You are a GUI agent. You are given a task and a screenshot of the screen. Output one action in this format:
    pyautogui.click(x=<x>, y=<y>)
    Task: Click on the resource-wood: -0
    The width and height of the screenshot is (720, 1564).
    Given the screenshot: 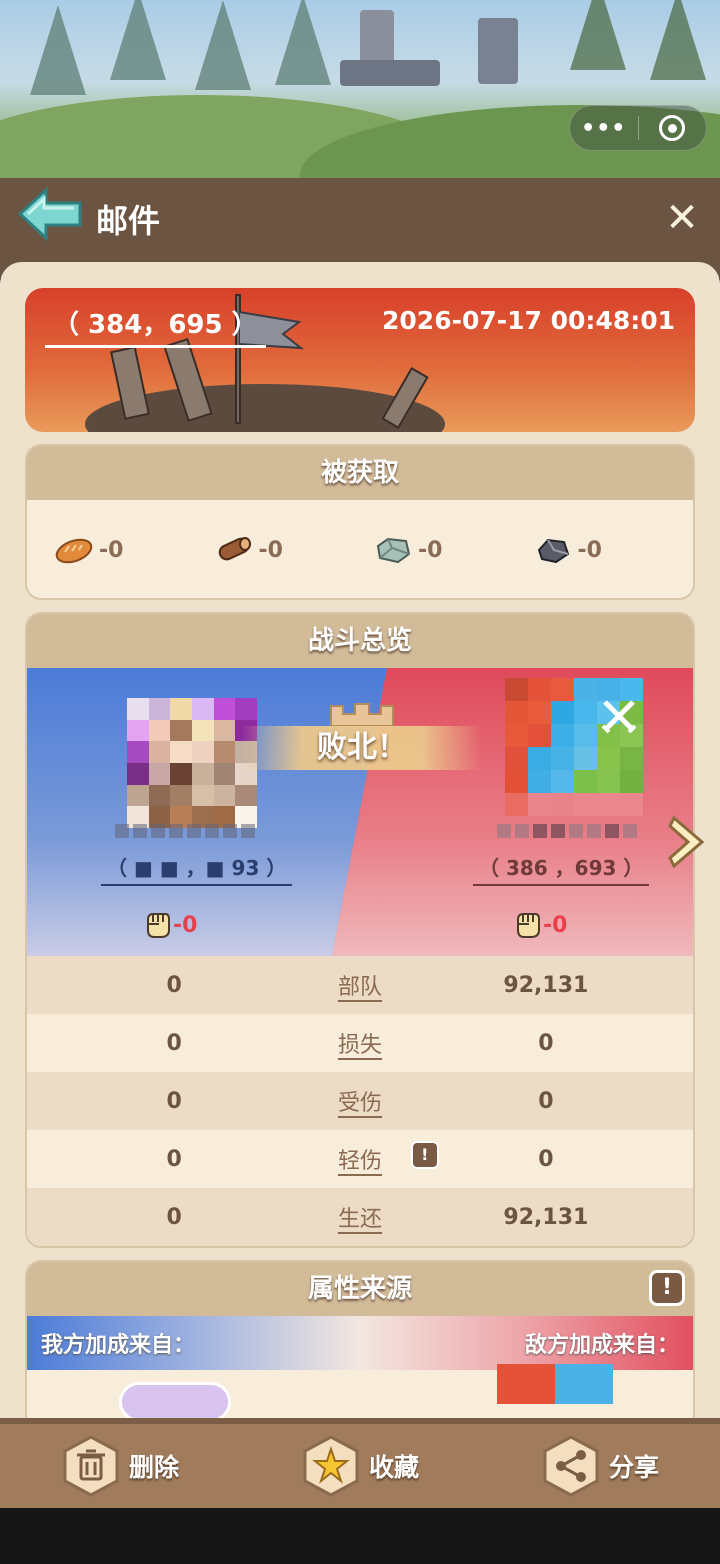 What is the action you would take?
    pyautogui.click(x=295, y=550)
    